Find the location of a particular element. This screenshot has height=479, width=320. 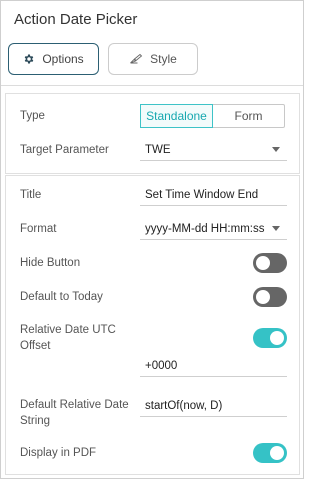

default-to-today-label: Default to Today is located at coordinates (61, 297).